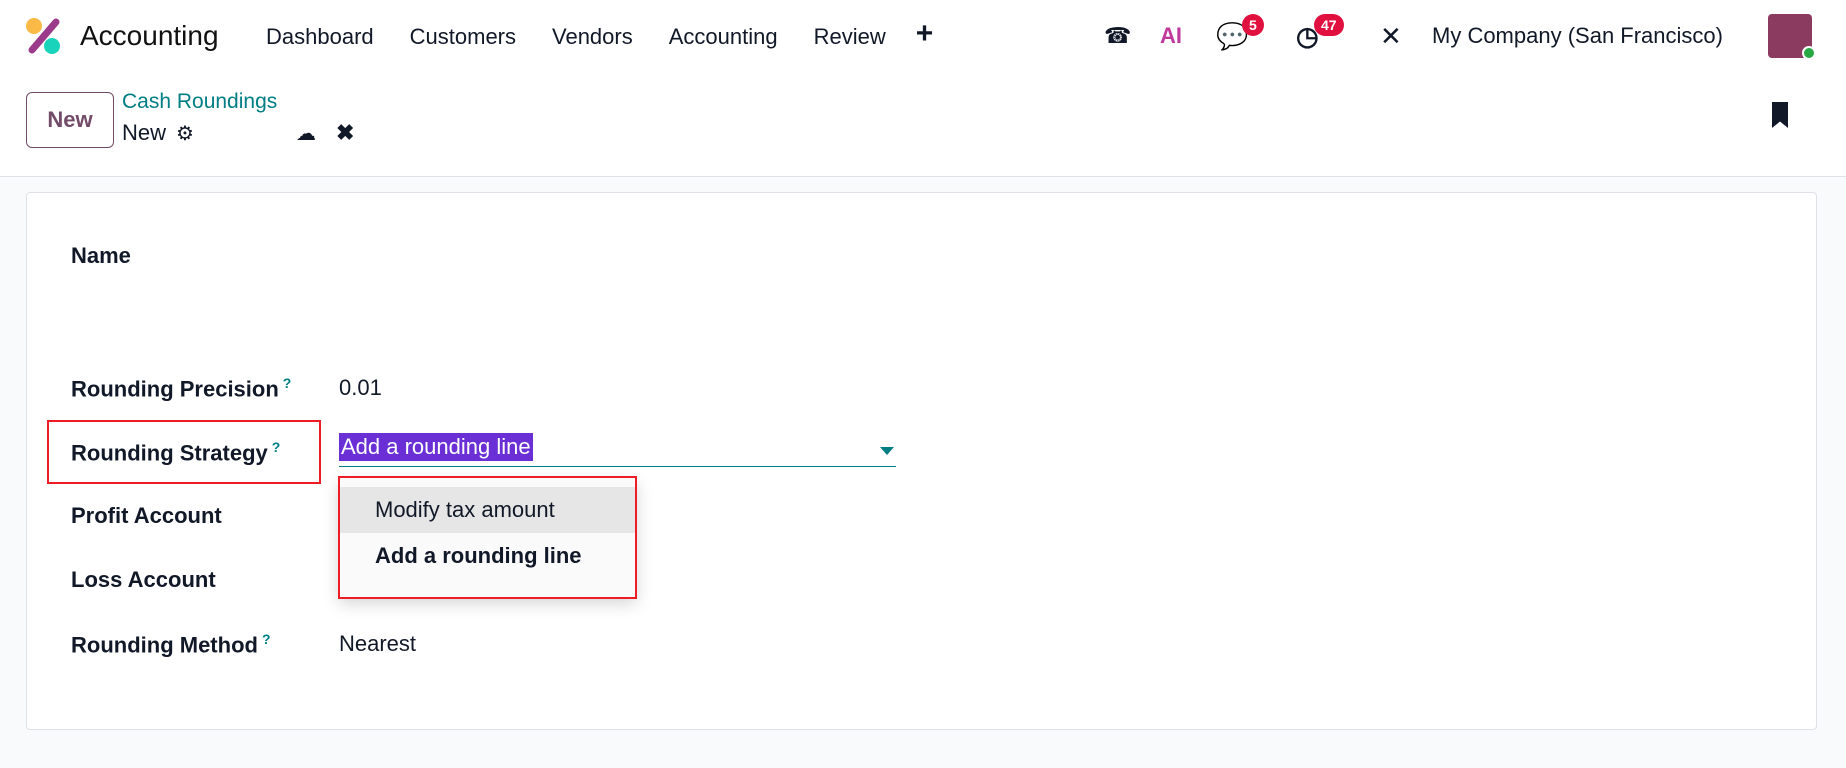 This screenshot has width=1846, height=768. I want to click on rounding-method-label: Rounding Method?, so click(171, 644).